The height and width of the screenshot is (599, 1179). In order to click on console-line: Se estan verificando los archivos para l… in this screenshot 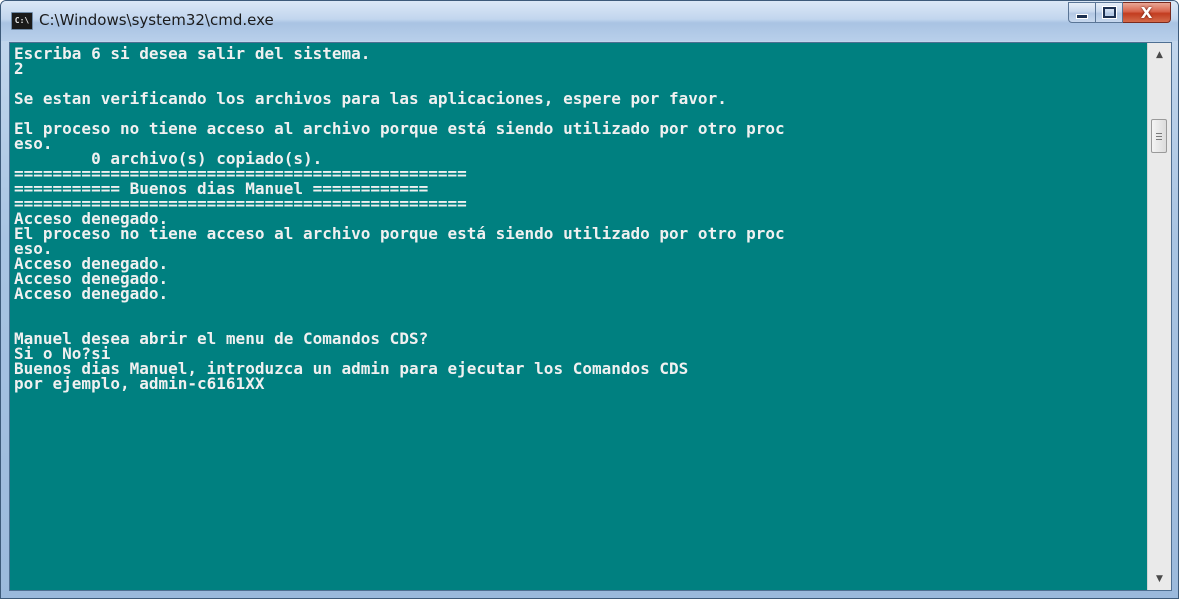, I will do `click(370, 98)`.